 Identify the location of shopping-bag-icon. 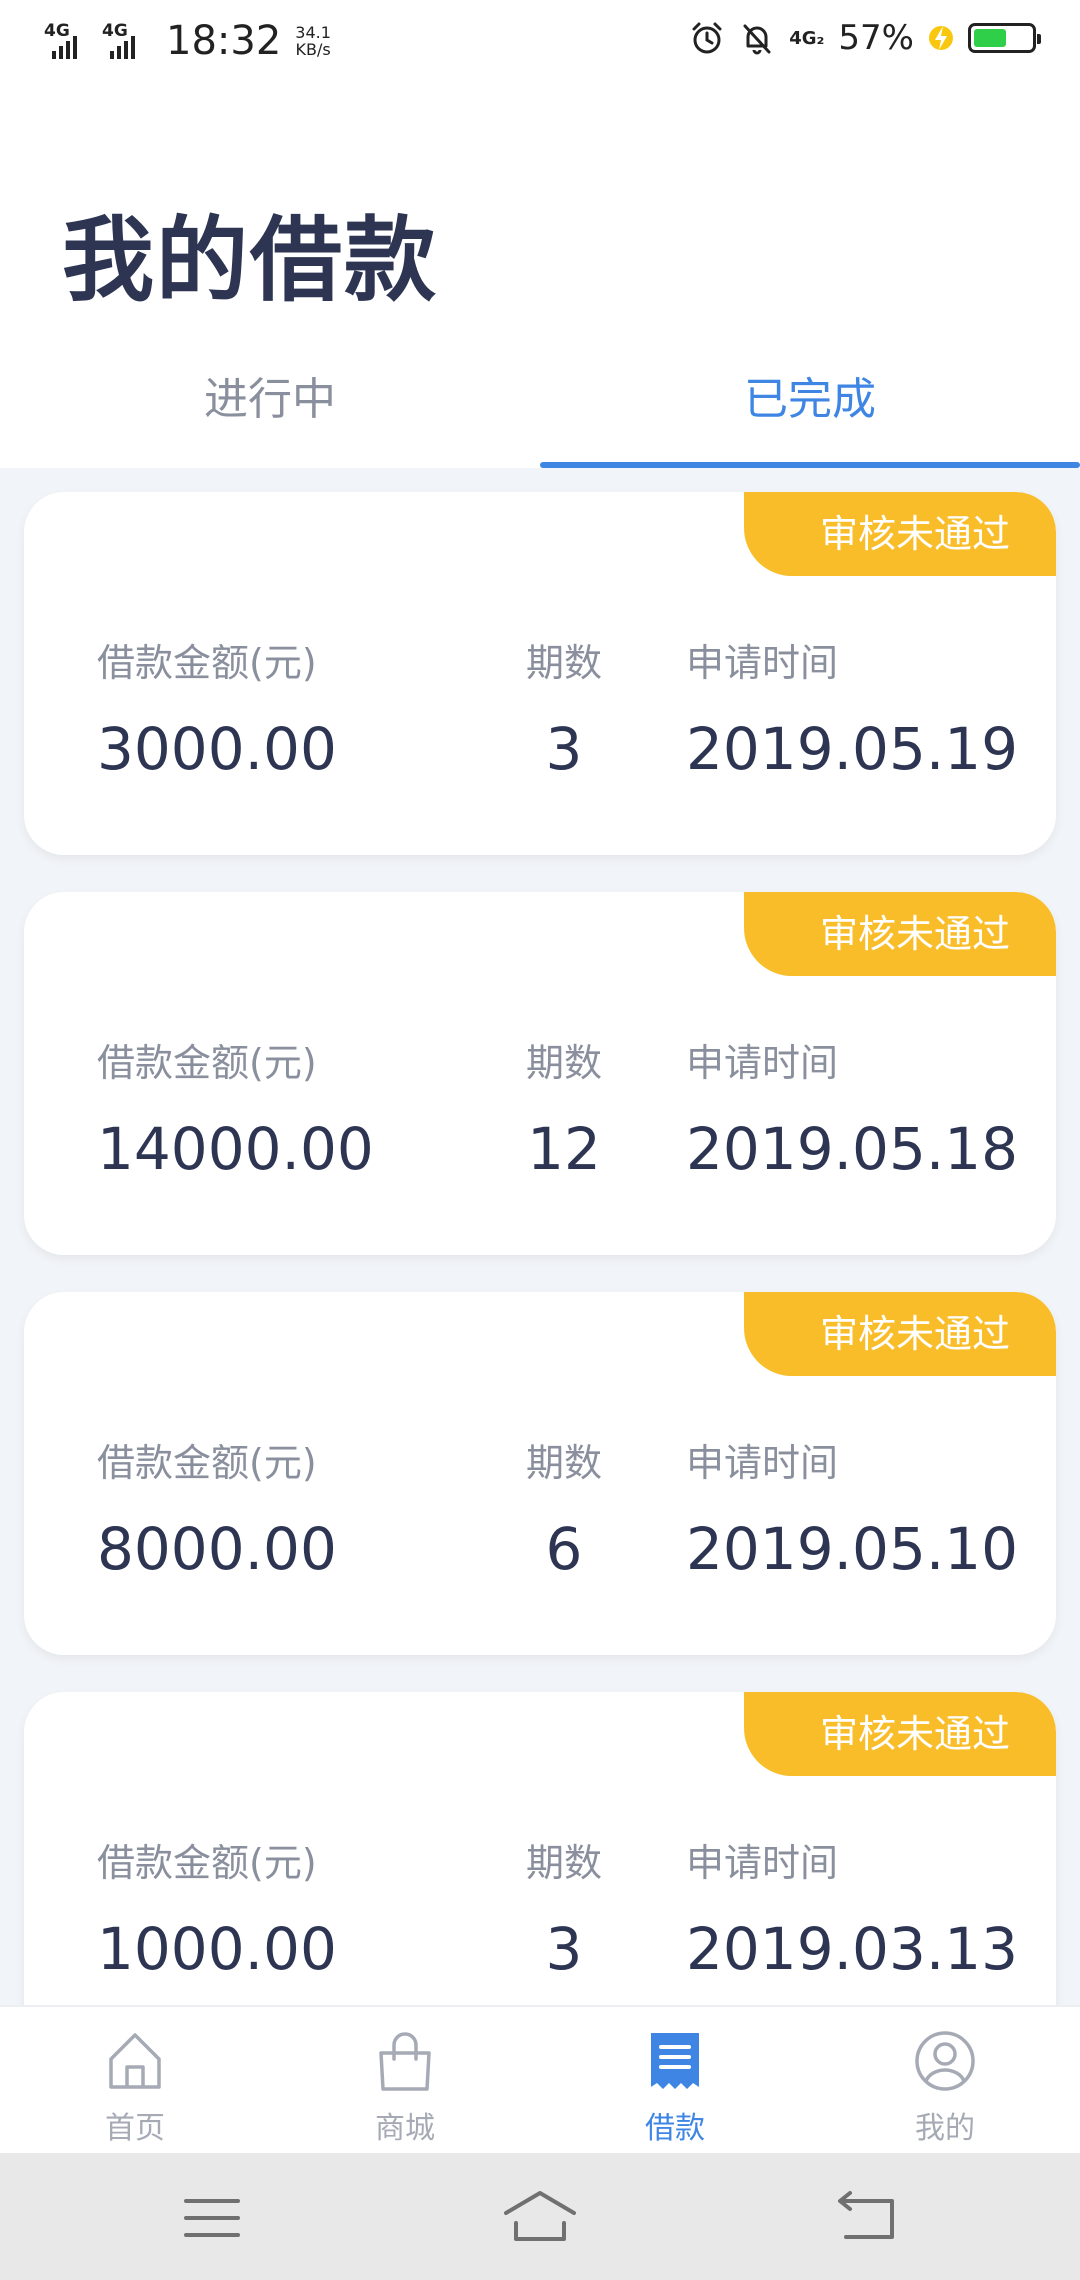
(405, 2061).